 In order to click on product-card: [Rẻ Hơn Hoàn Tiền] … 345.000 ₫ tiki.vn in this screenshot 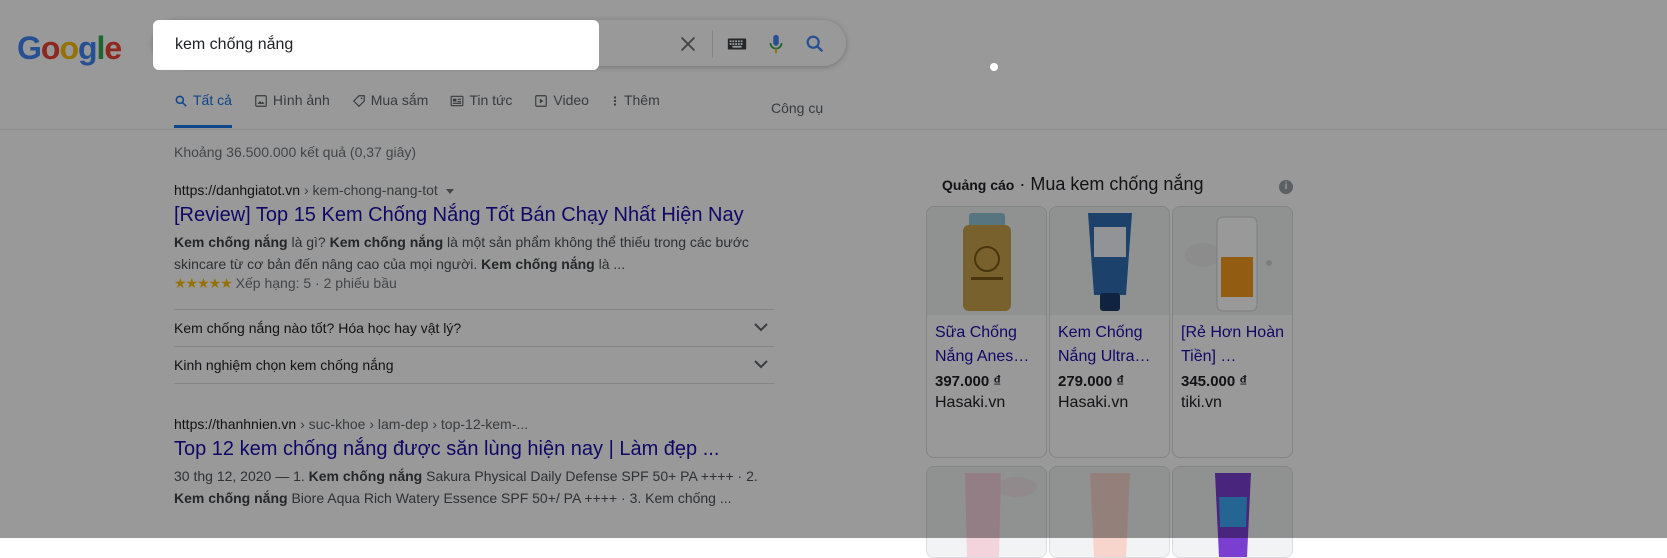, I will do `click(1232, 332)`.